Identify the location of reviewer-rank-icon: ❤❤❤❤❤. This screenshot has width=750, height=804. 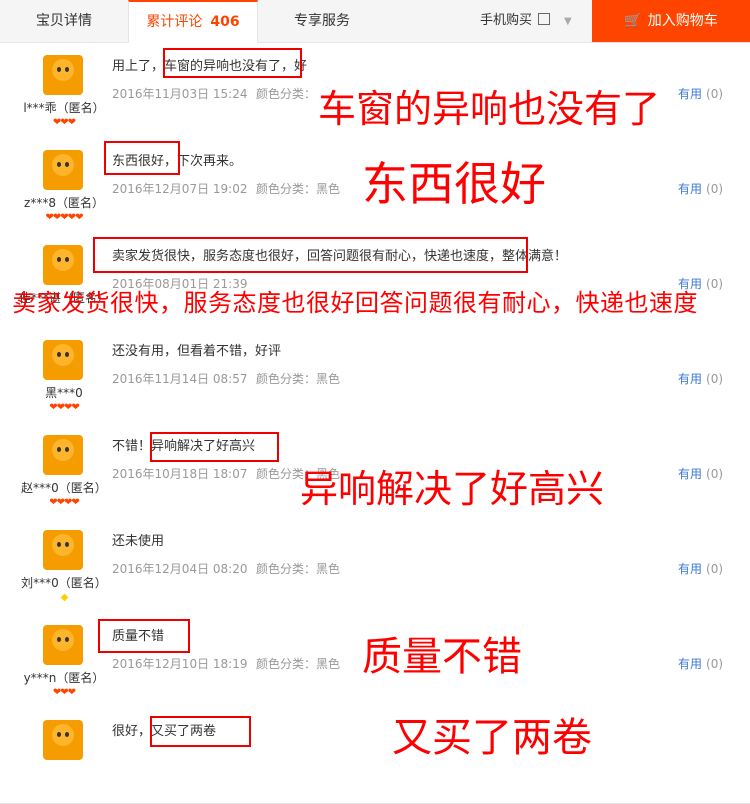
(64, 217).